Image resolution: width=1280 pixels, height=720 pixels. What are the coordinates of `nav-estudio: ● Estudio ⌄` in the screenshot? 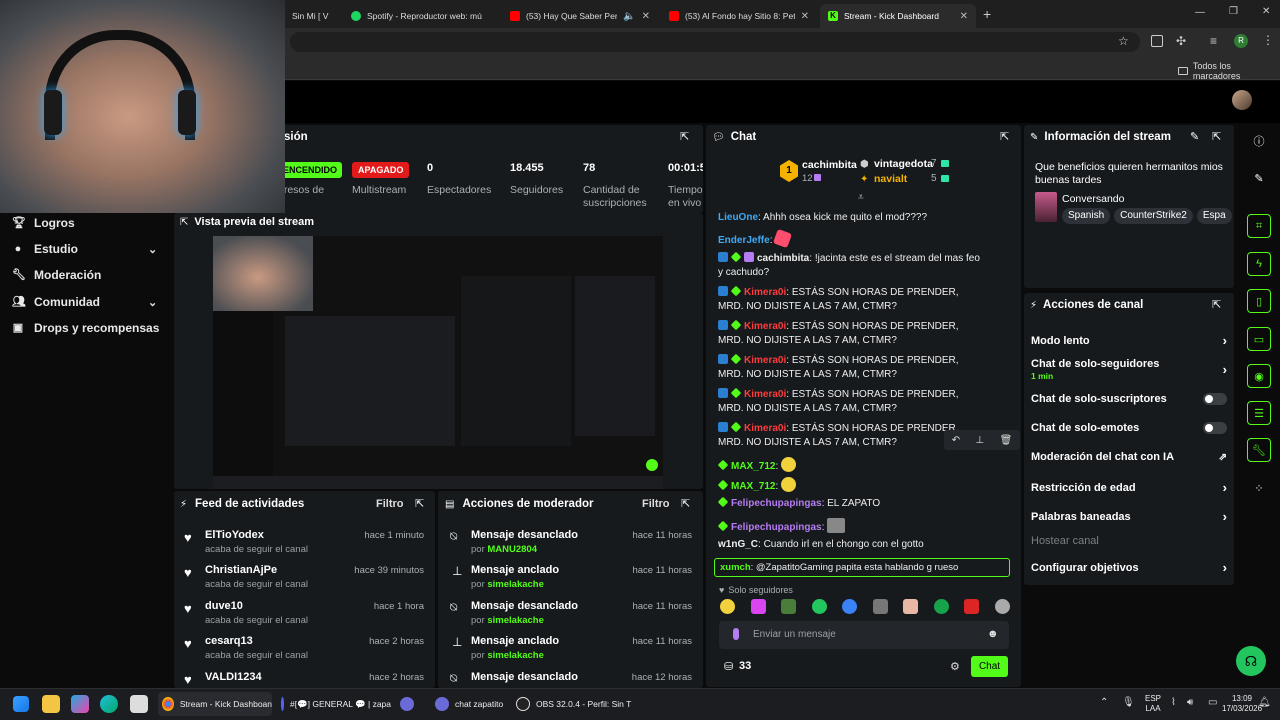 It's located at (92, 249).